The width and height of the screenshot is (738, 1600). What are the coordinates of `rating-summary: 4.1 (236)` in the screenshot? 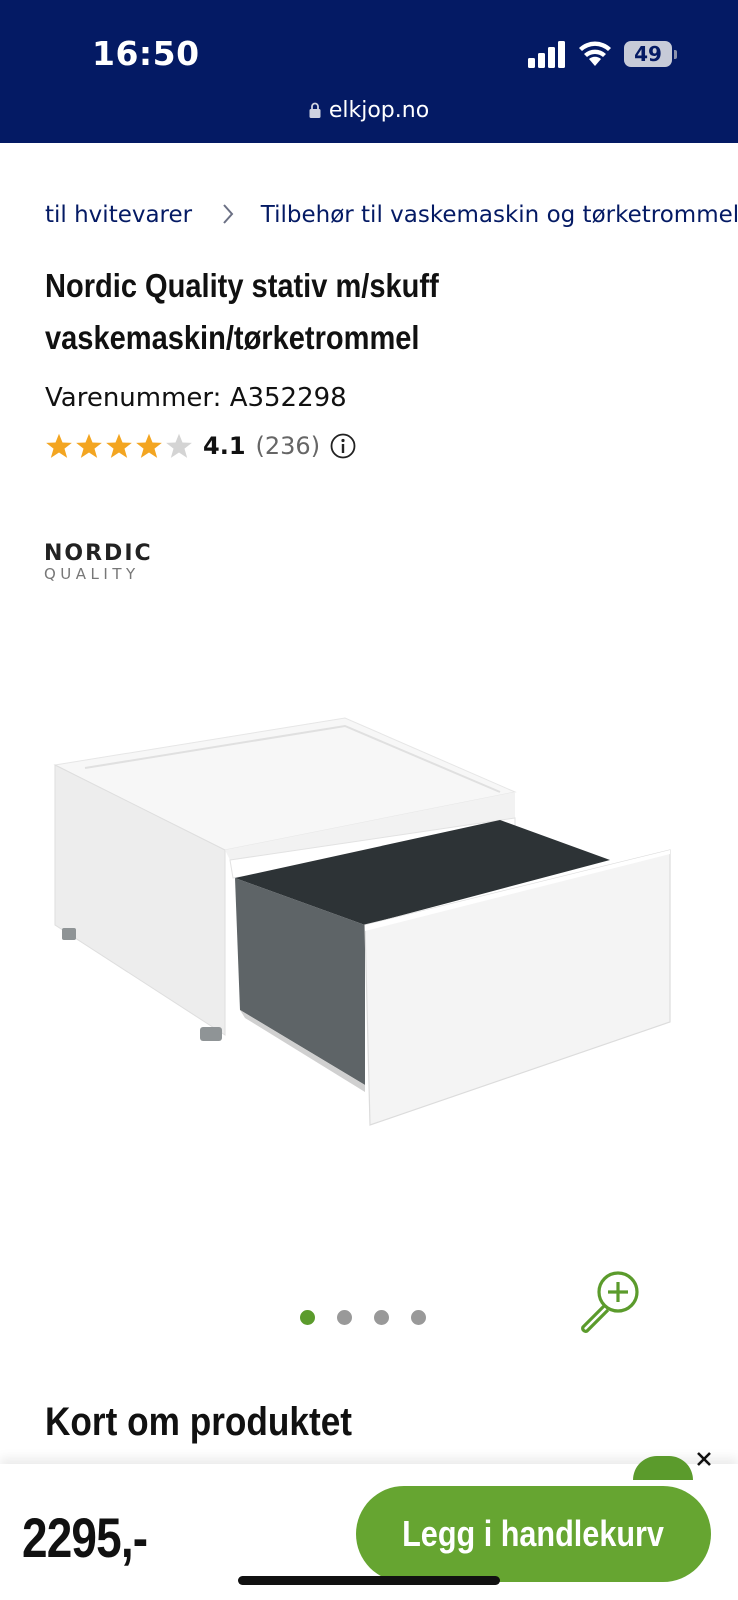 It's located at (200, 446).